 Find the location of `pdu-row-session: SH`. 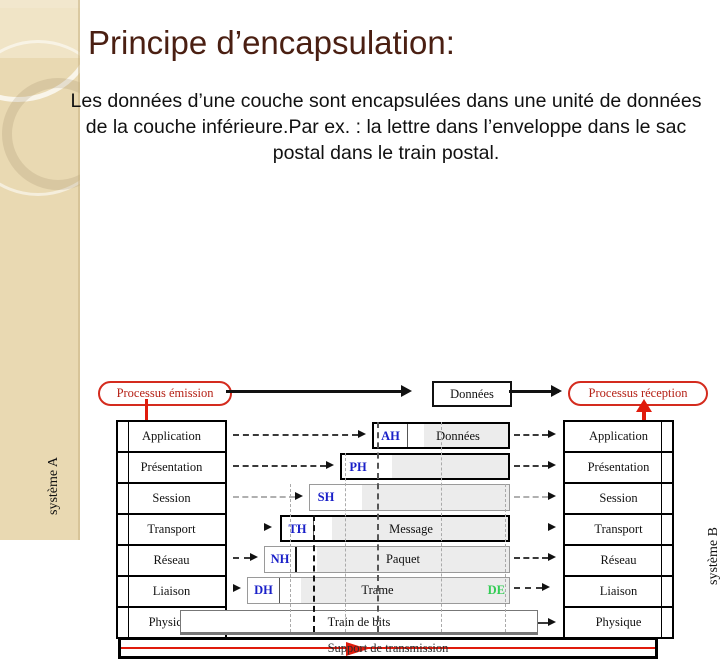

pdu-row-session: SH is located at coordinates (409, 497).